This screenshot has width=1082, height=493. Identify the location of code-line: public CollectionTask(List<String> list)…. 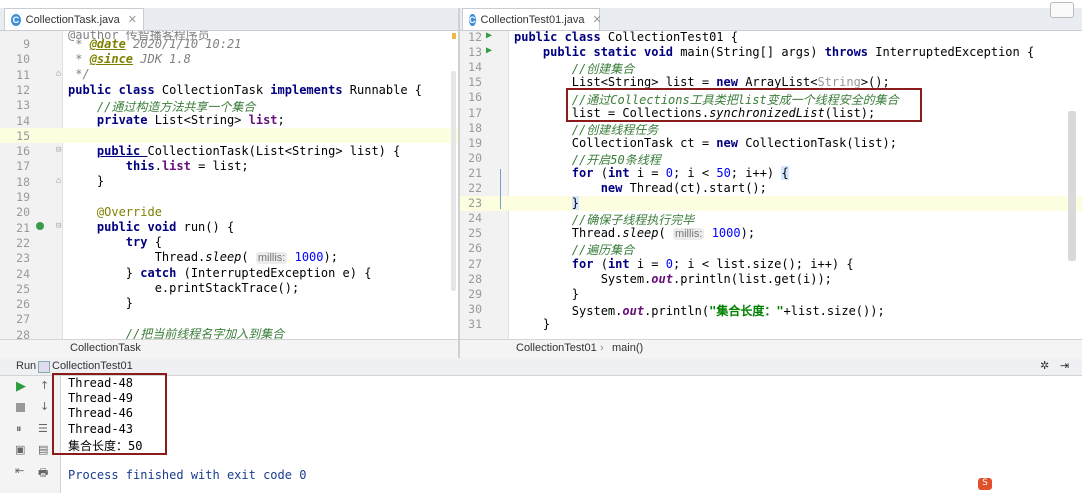
(248, 151).